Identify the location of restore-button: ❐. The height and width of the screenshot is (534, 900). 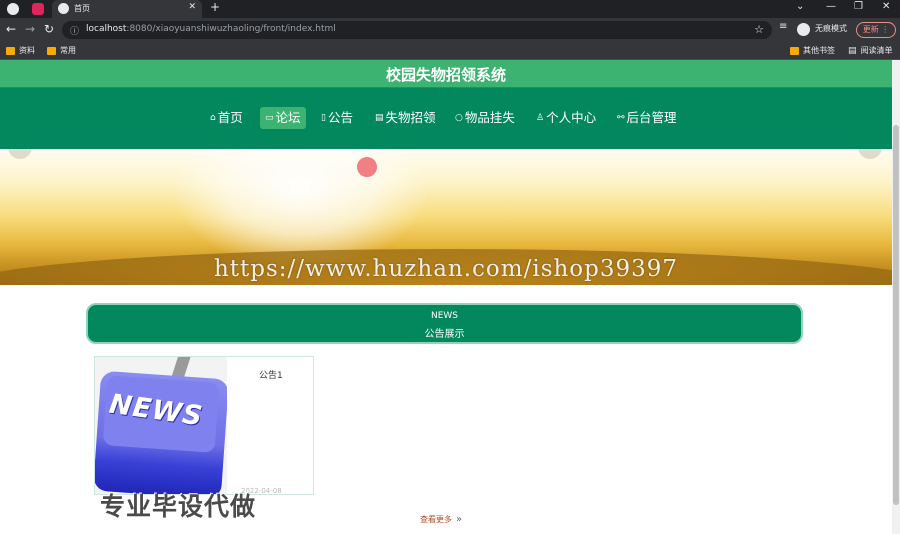
(858, 6).